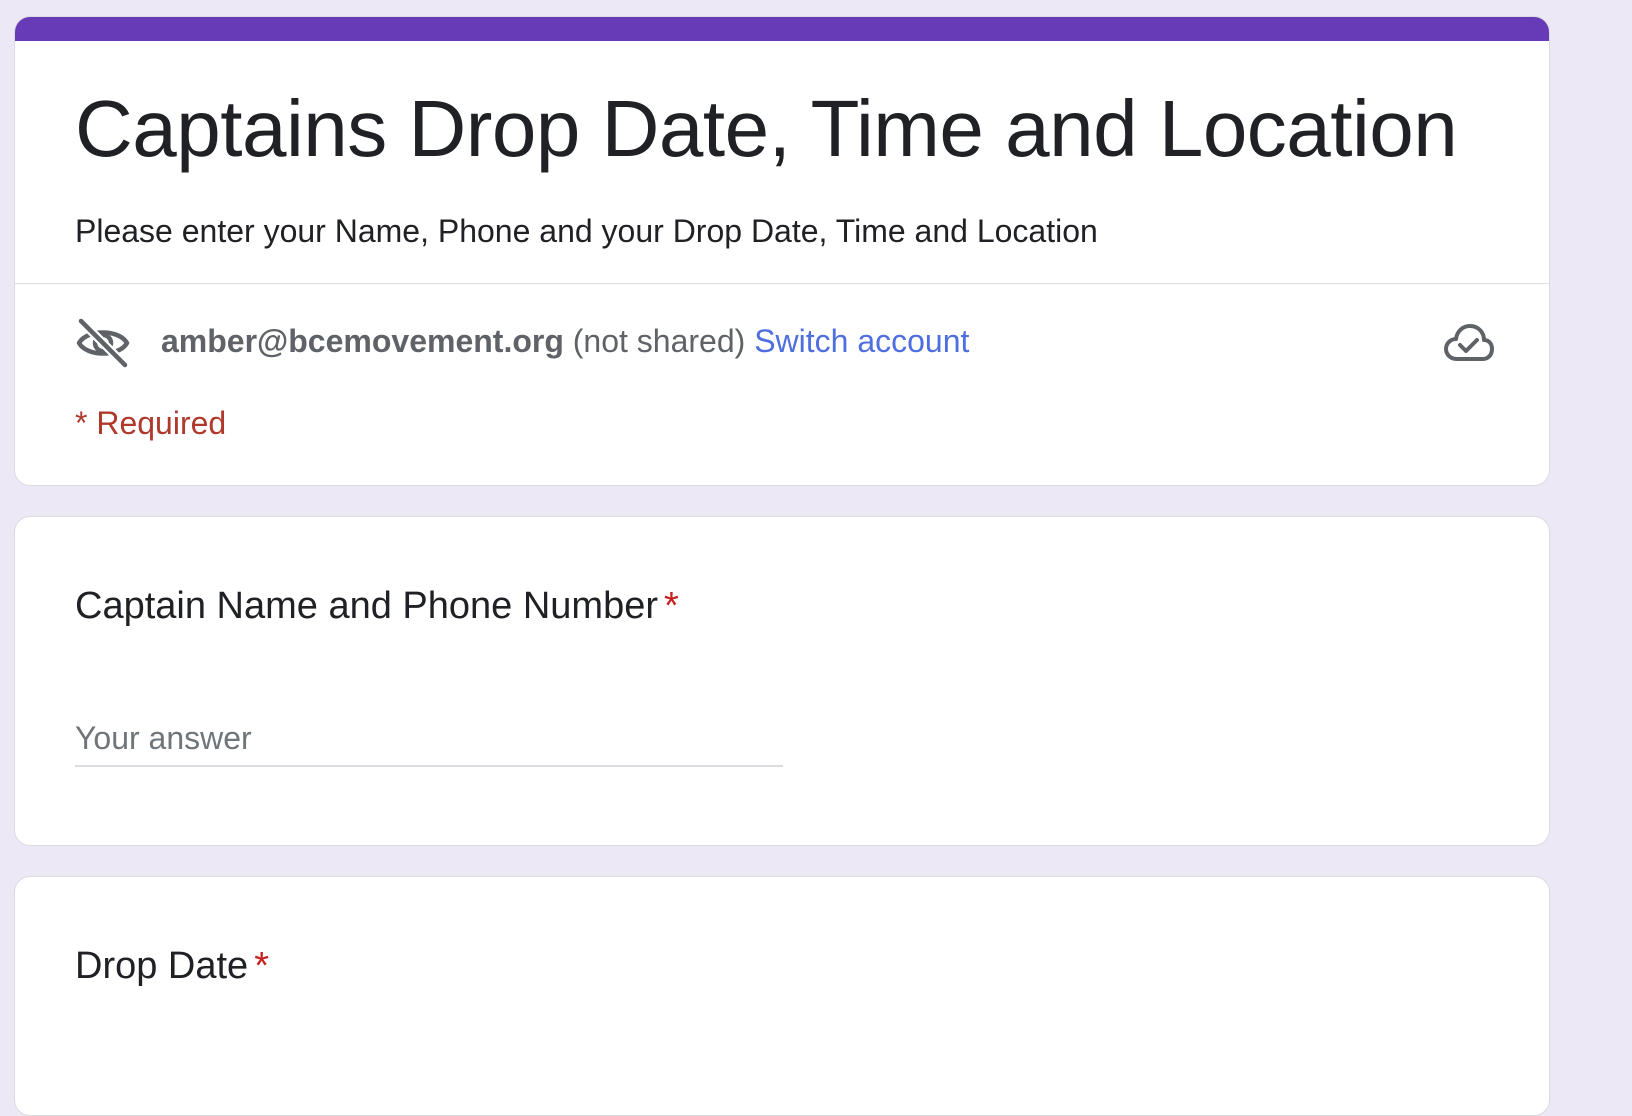 The width and height of the screenshot is (1632, 1116). Describe the element at coordinates (659, 341) in the screenshot. I see `account-status: (not shared)` at that location.